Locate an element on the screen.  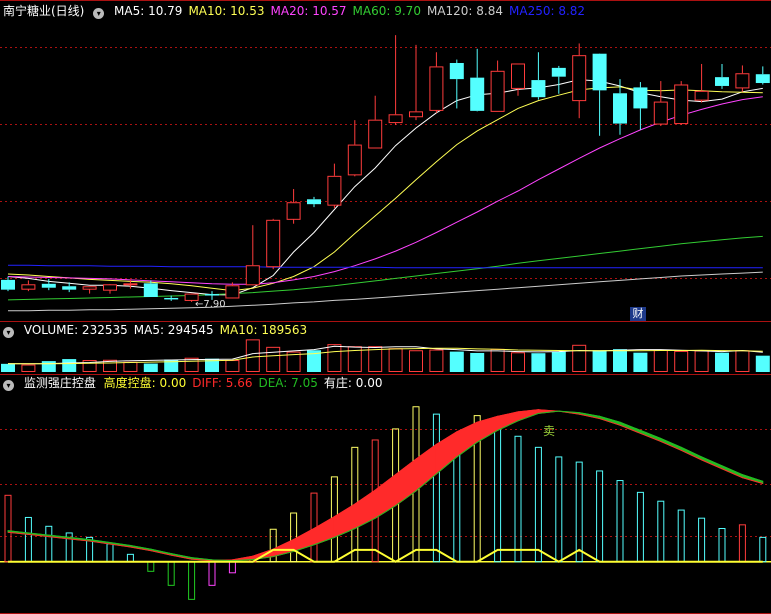
indicator-legend-item-3: 有庄: 0.00 is located at coordinates (353, 383).